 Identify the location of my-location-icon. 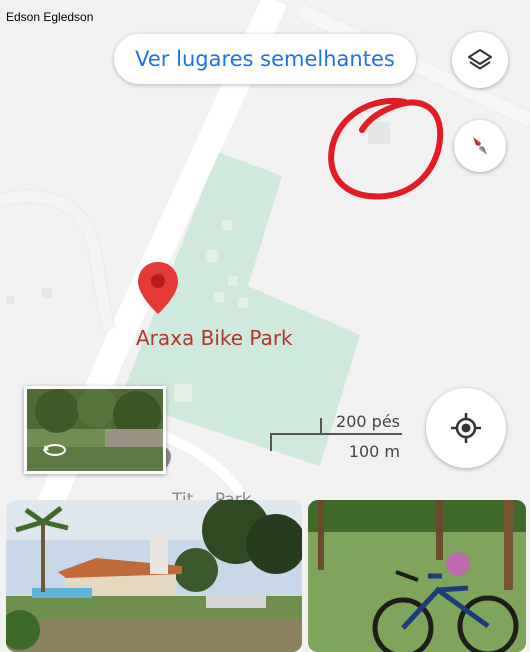
(466, 428).